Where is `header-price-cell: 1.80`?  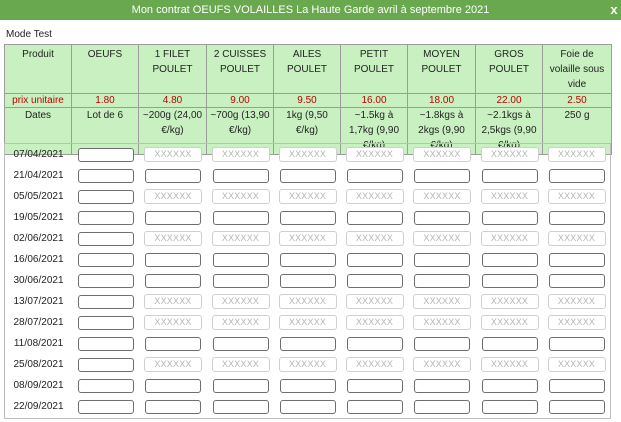 header-price-cell: 1.80 is located at coordinates (105, 100).